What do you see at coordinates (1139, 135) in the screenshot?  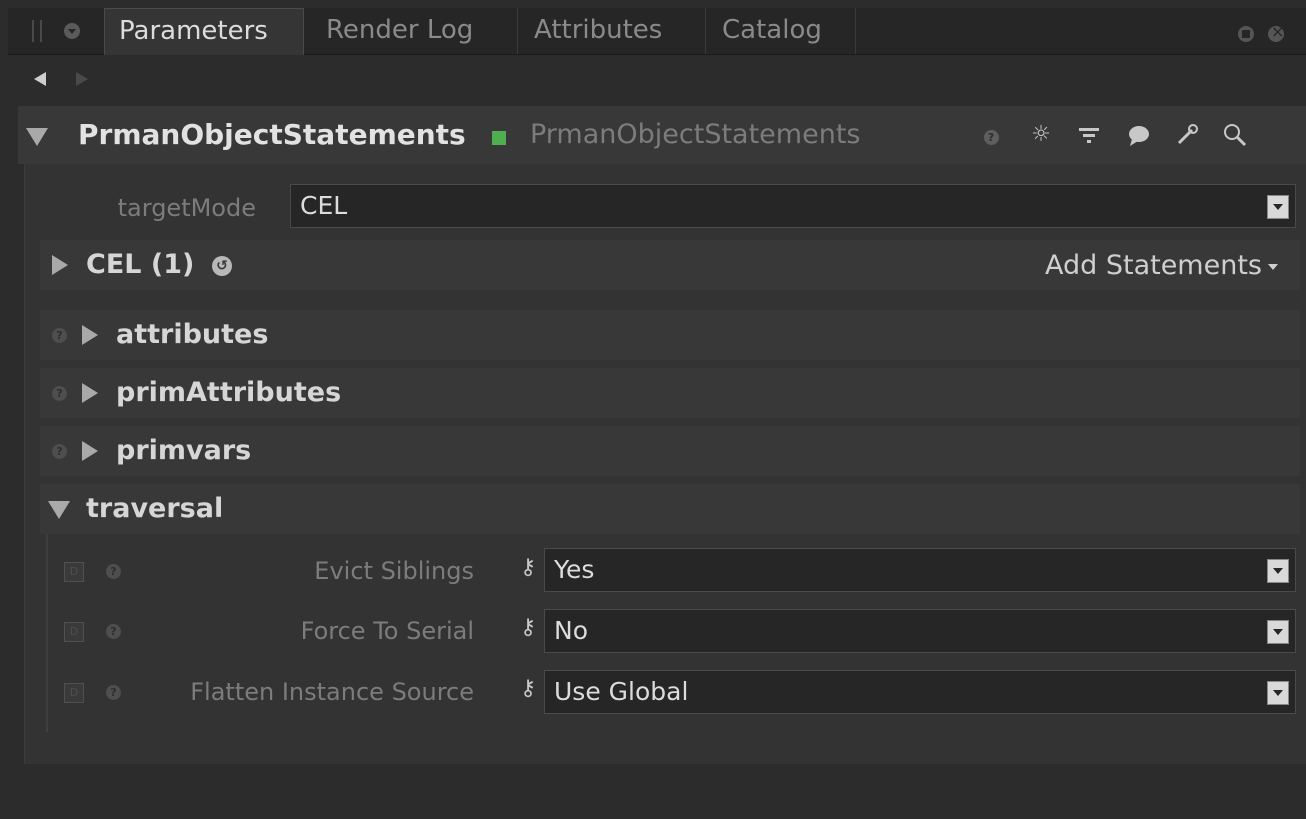 I see `comment-icon` at bounding box center [1139, 135].